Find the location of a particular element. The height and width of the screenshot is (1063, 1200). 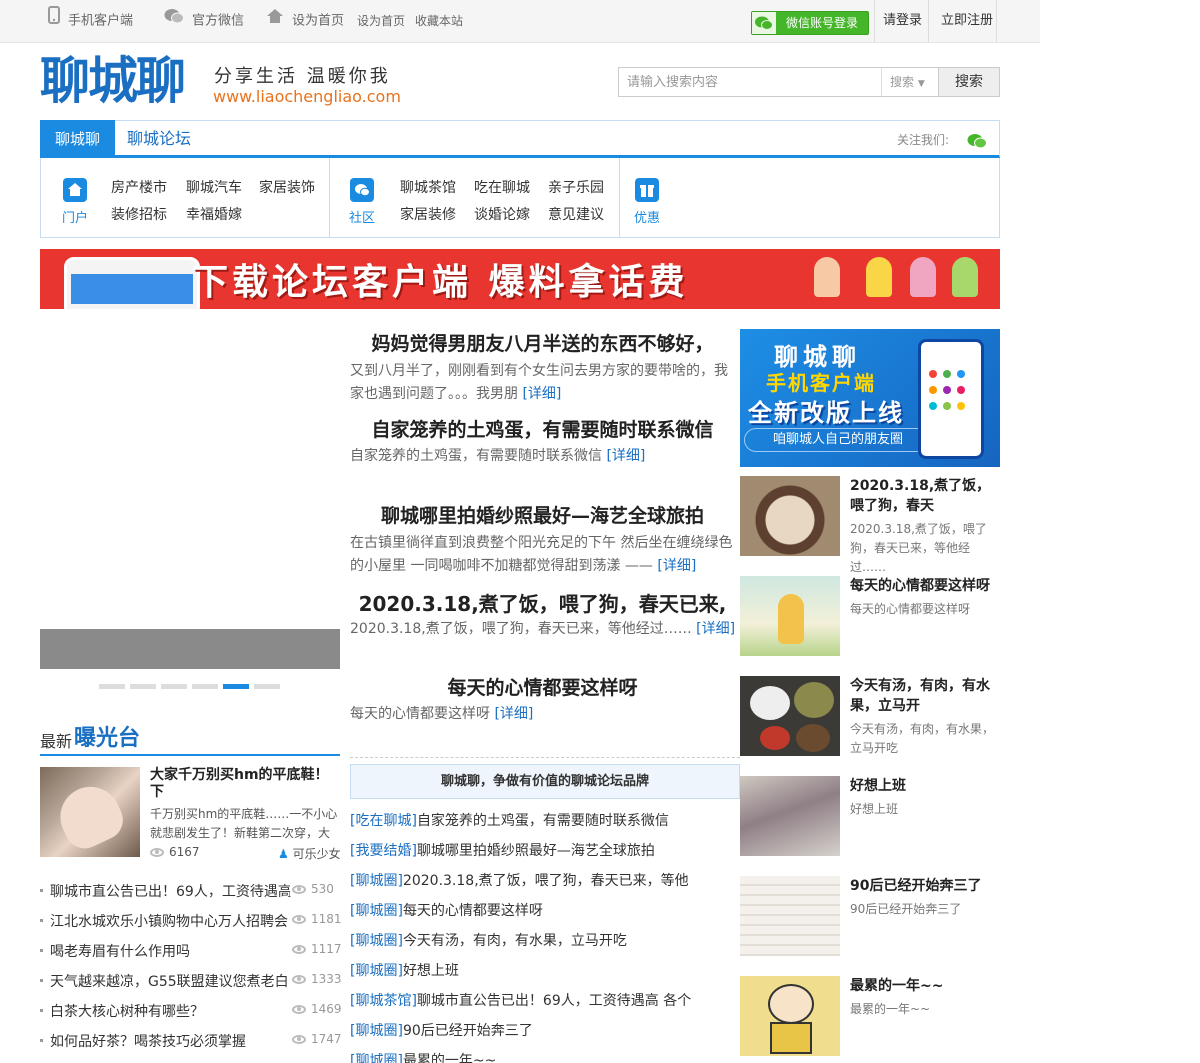

featured-title: 大家千万别买hm的平底鞋！下 is located at coordinates (243, 784).